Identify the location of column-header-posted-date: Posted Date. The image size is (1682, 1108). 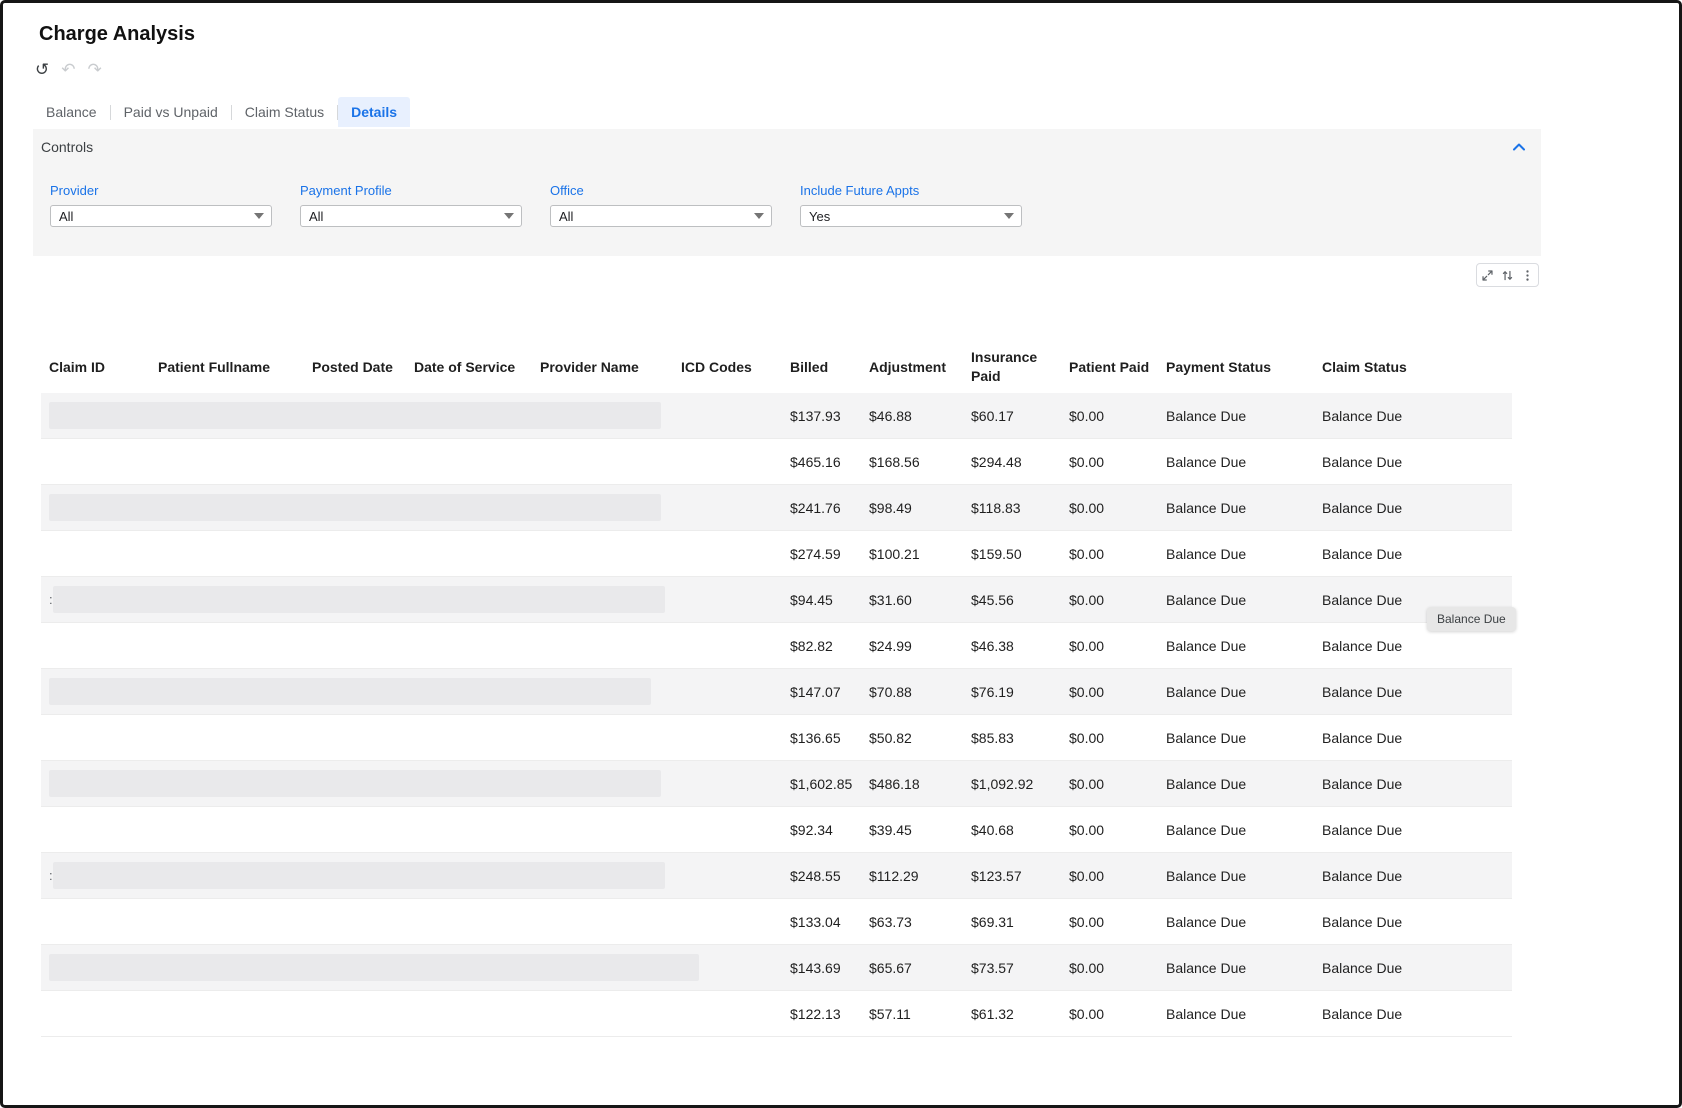
(355, 367).